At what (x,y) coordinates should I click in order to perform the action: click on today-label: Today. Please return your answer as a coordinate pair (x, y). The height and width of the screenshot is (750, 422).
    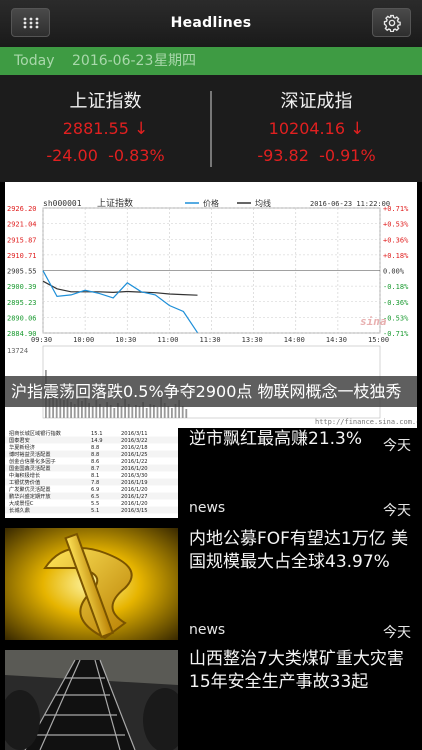
    Looking at the image, I should click on (34, 61).